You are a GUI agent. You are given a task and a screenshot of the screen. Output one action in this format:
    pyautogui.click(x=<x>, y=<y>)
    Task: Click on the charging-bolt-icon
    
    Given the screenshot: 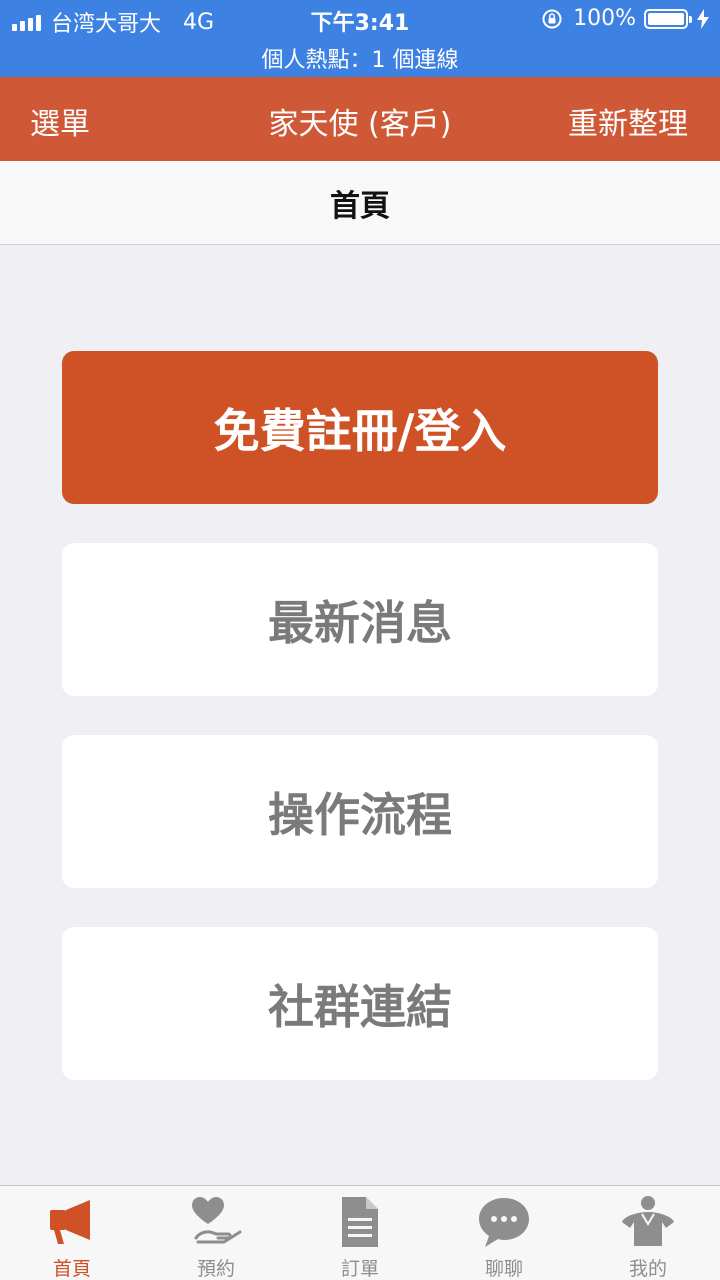 What is the action you would take?
    pyautogui.click(x=703, y=18)
    